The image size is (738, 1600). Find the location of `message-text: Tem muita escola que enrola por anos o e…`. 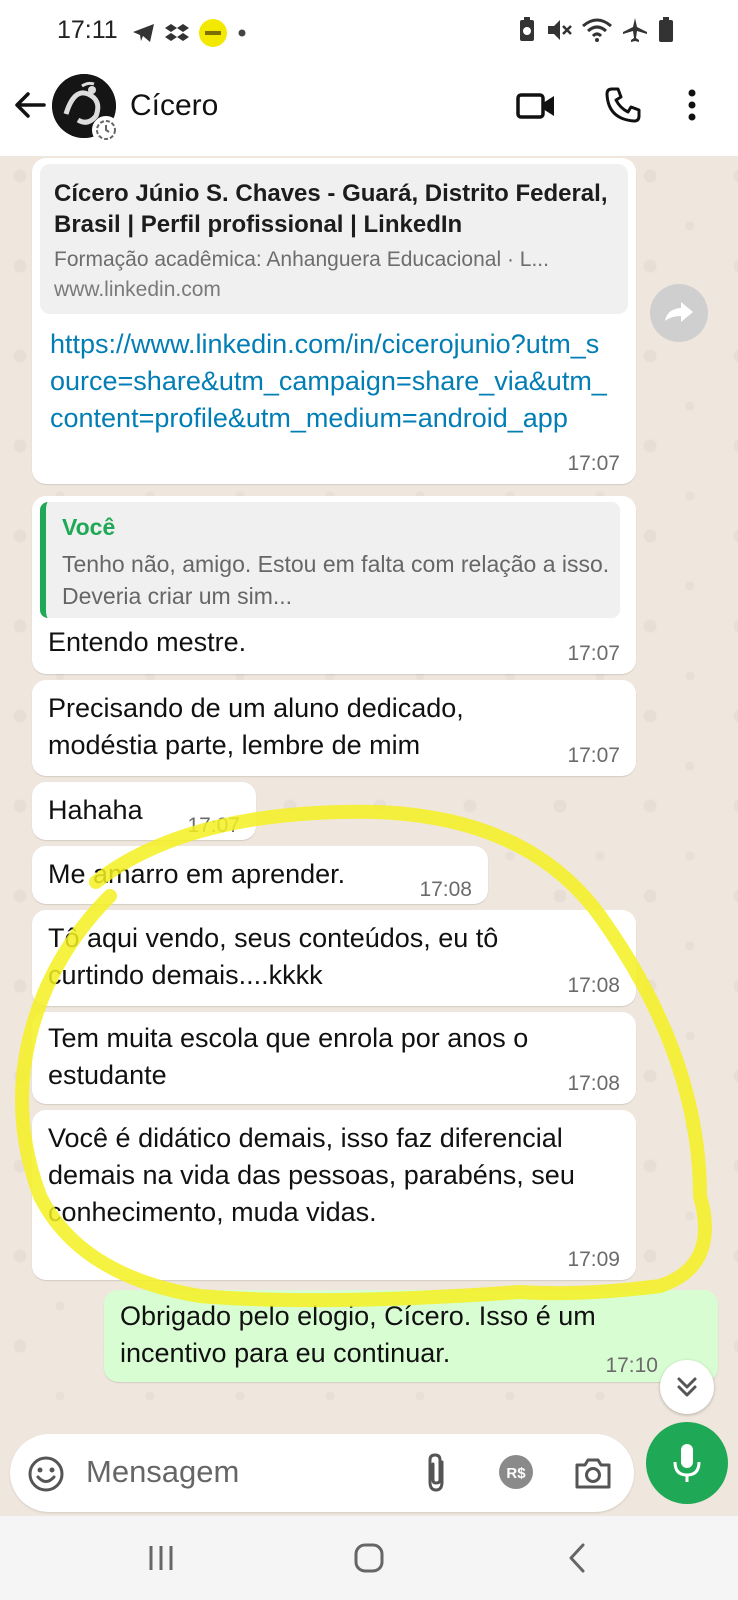

message-text: Tem muita escola que enrola por anos o e… is located at coordinates (288, 1056).